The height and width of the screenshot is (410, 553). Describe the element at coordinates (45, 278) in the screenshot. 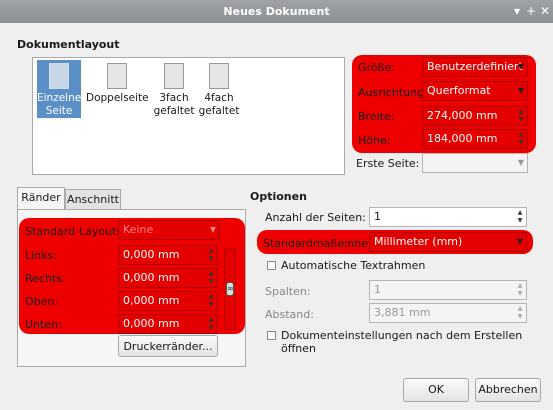

I see `margin-right-label: Rechts:` at that location.